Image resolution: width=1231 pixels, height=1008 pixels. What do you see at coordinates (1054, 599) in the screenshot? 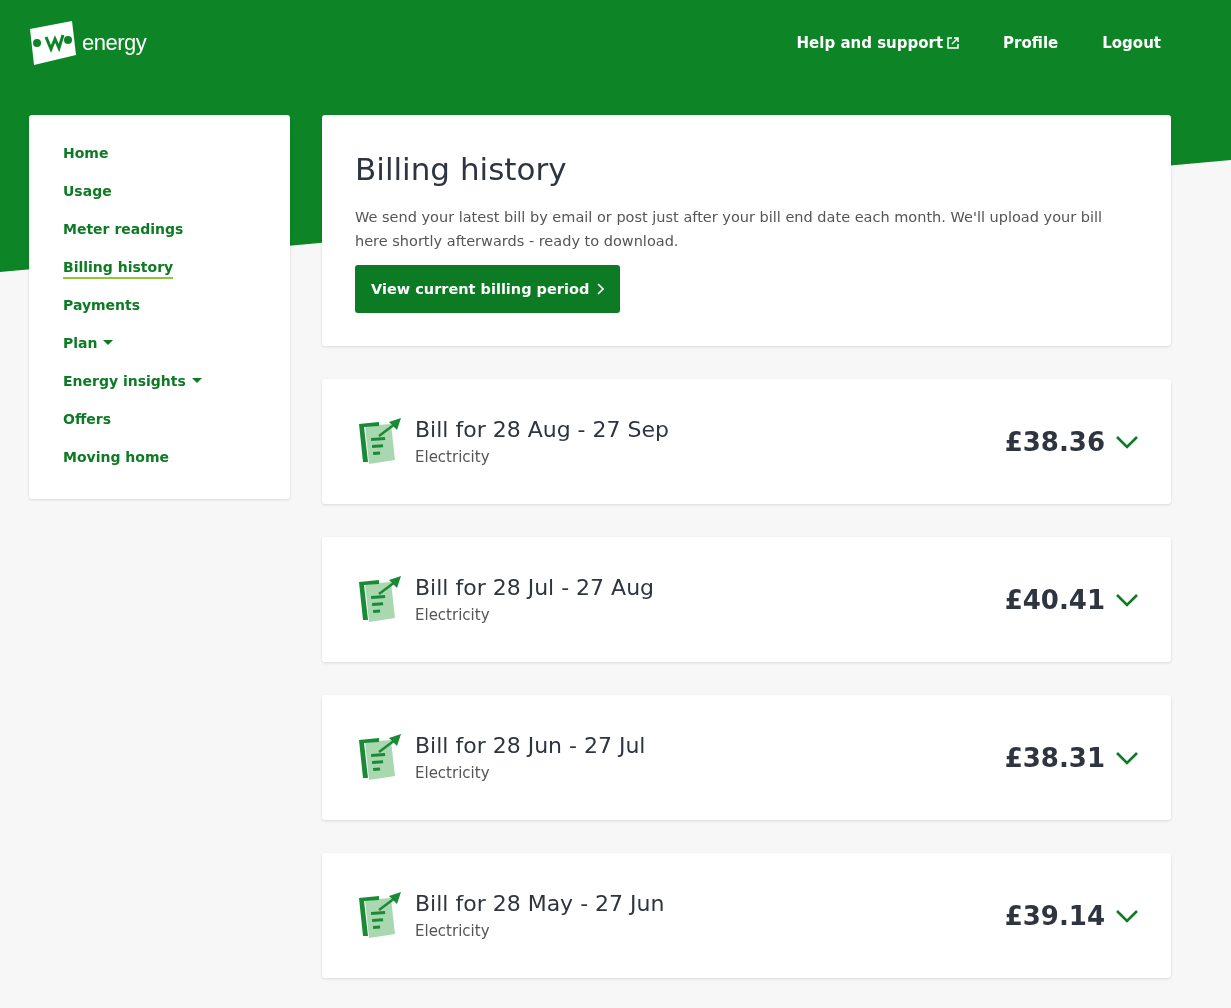
I see `bill-amount: £40.41` at bounding box center [1054, 599].